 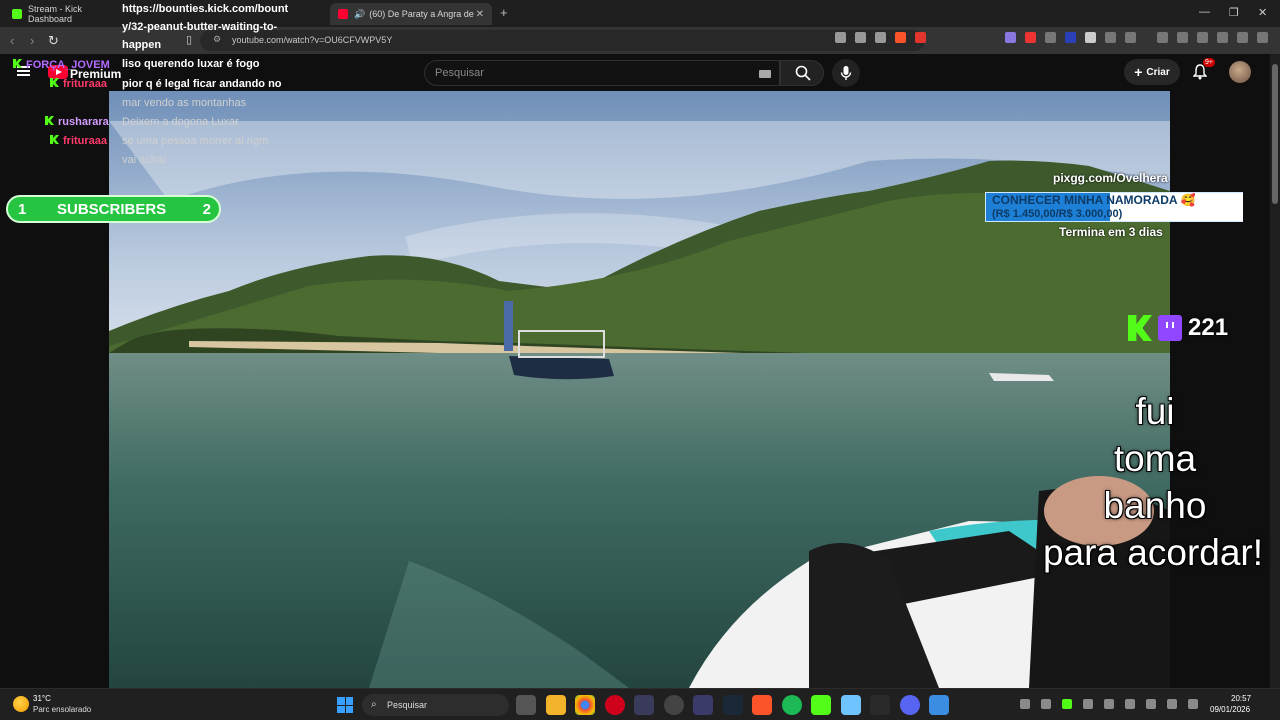 I want to click on file-explorer-icon, so click(x=555, y=705).